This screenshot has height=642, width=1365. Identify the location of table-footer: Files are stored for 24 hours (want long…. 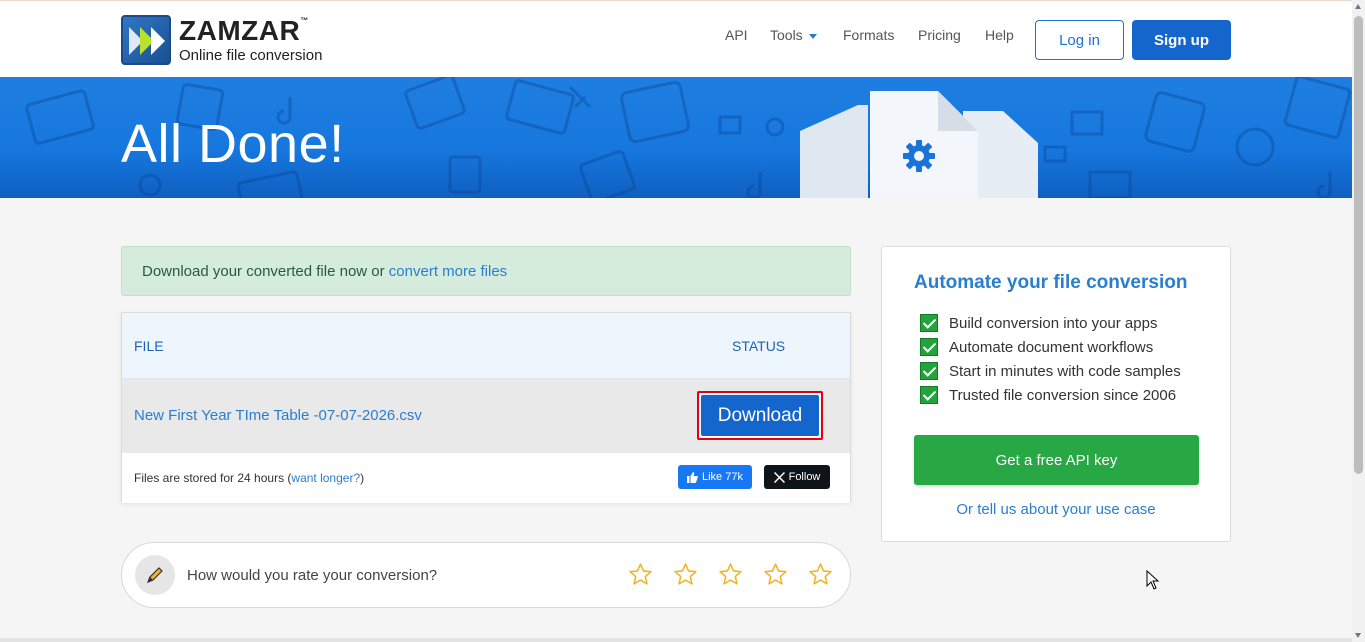
(486, 478).